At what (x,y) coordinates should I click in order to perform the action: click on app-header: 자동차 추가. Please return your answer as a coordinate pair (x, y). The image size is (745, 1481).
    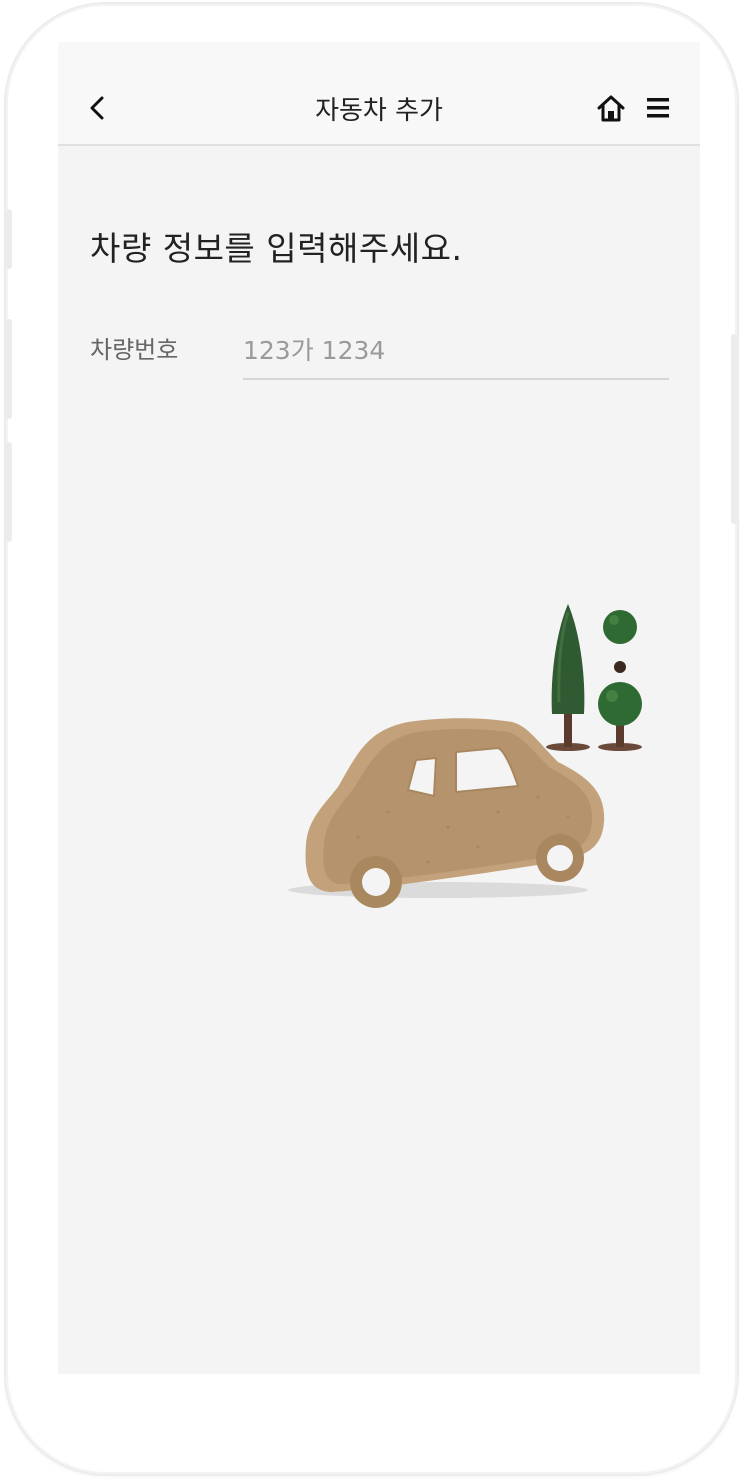
    Looking at the image, I should click on (379, 94).